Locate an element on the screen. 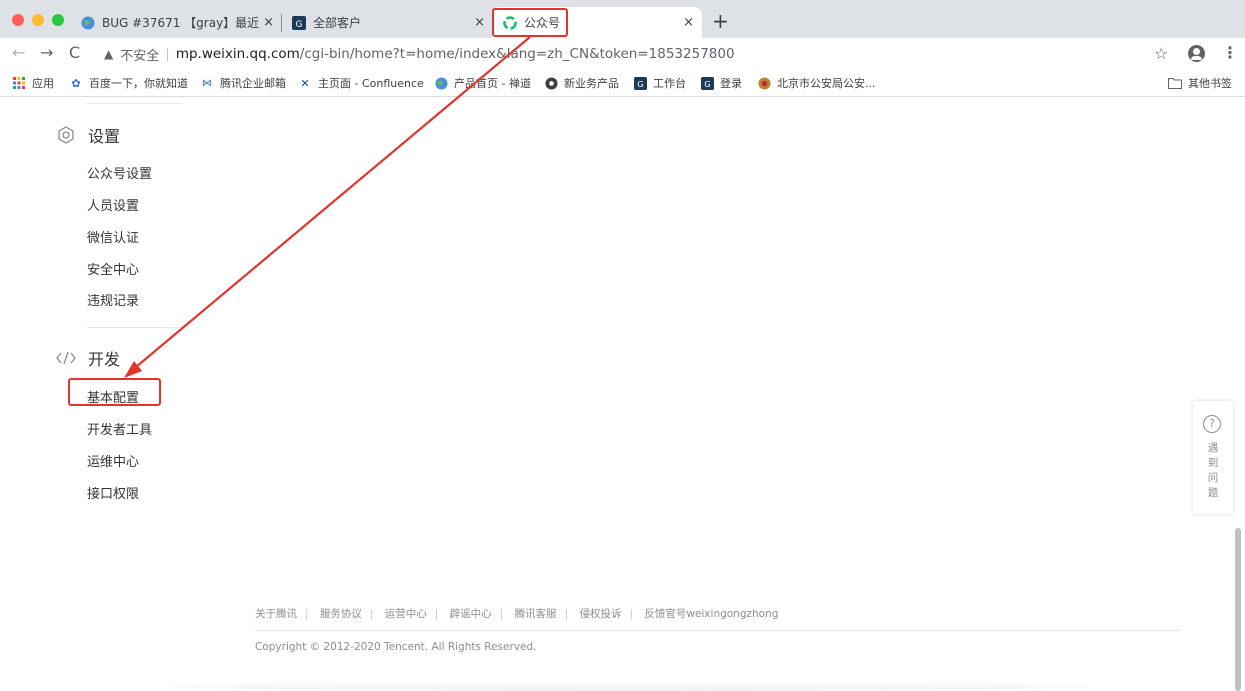 The width and height of the screenshot is (1245, 691). mail-icon: ⋈ is located at coordinates (207, 83).